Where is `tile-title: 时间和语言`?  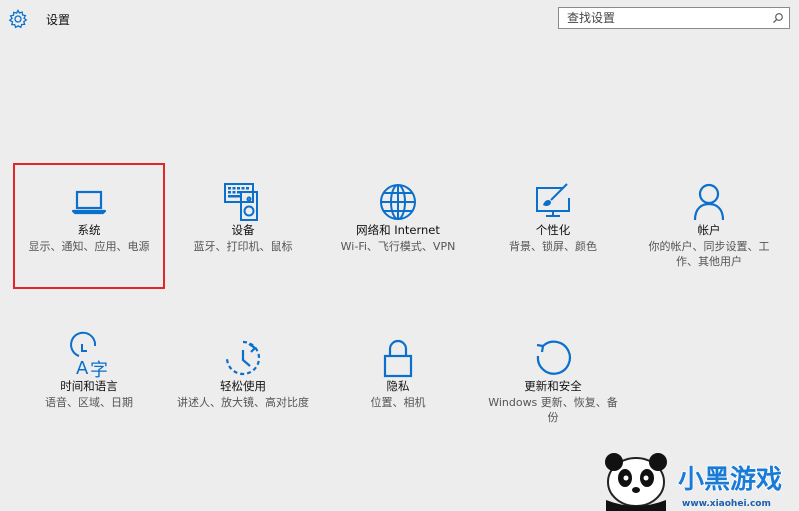 tile-title: 时间和语言 is located at coordinates (89, 386).